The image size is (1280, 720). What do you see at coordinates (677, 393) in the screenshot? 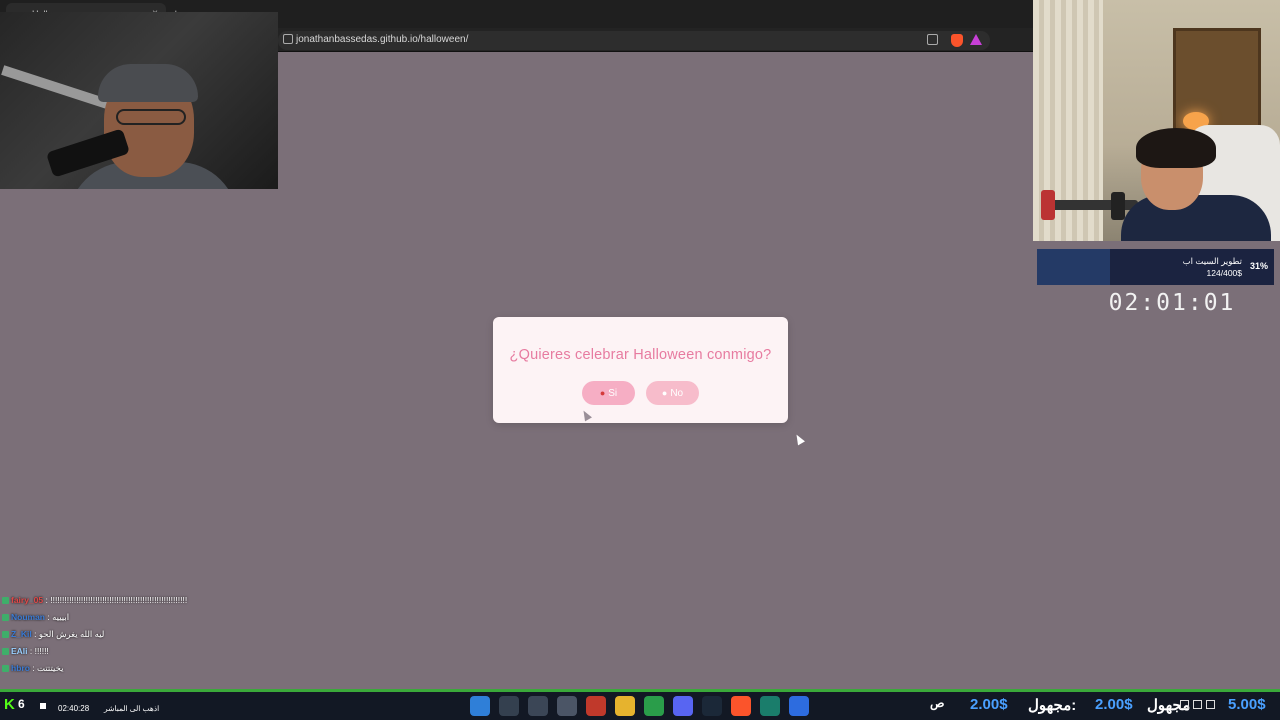
I see `no-label: No` at bounding box center [677, 393].